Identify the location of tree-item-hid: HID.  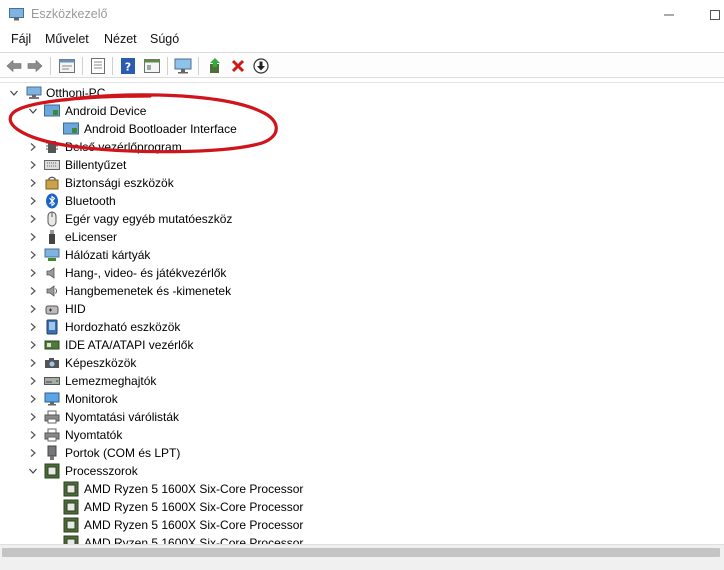
(362, 309).